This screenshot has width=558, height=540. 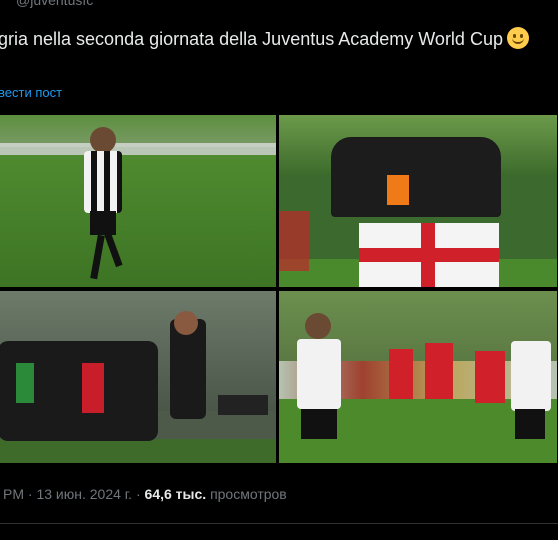 What do you see at coordinates (517, 38) in the screenshot?
I see `smiling-face-emoji-icon` at bounding box center [517, 38].